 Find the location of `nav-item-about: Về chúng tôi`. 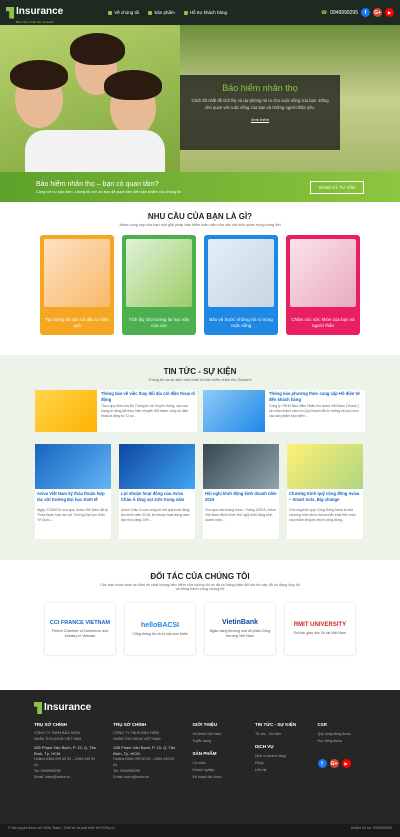

nav-item-about: Về chúng tôi is located at coordinates (123, 12).